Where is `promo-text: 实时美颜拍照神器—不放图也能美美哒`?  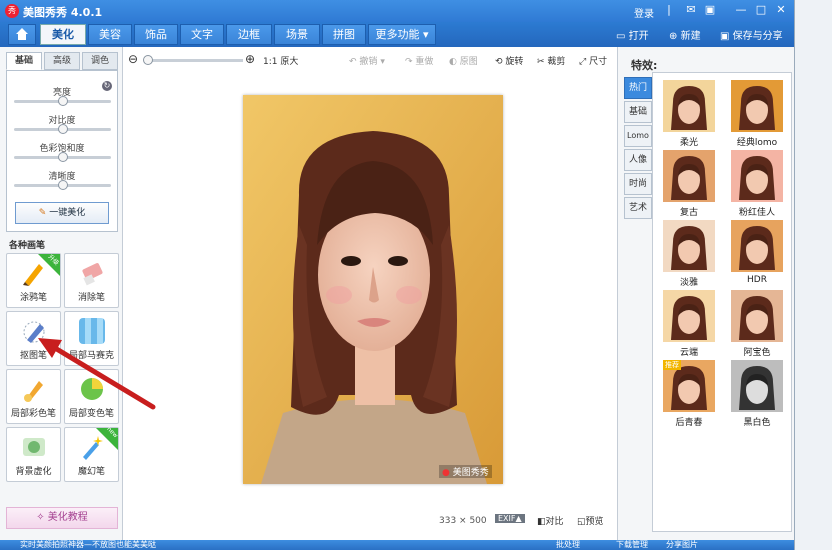 promo-text: 实时美颜拍照神器—不放图也能美美哒 is located at coordinates (88, 545).